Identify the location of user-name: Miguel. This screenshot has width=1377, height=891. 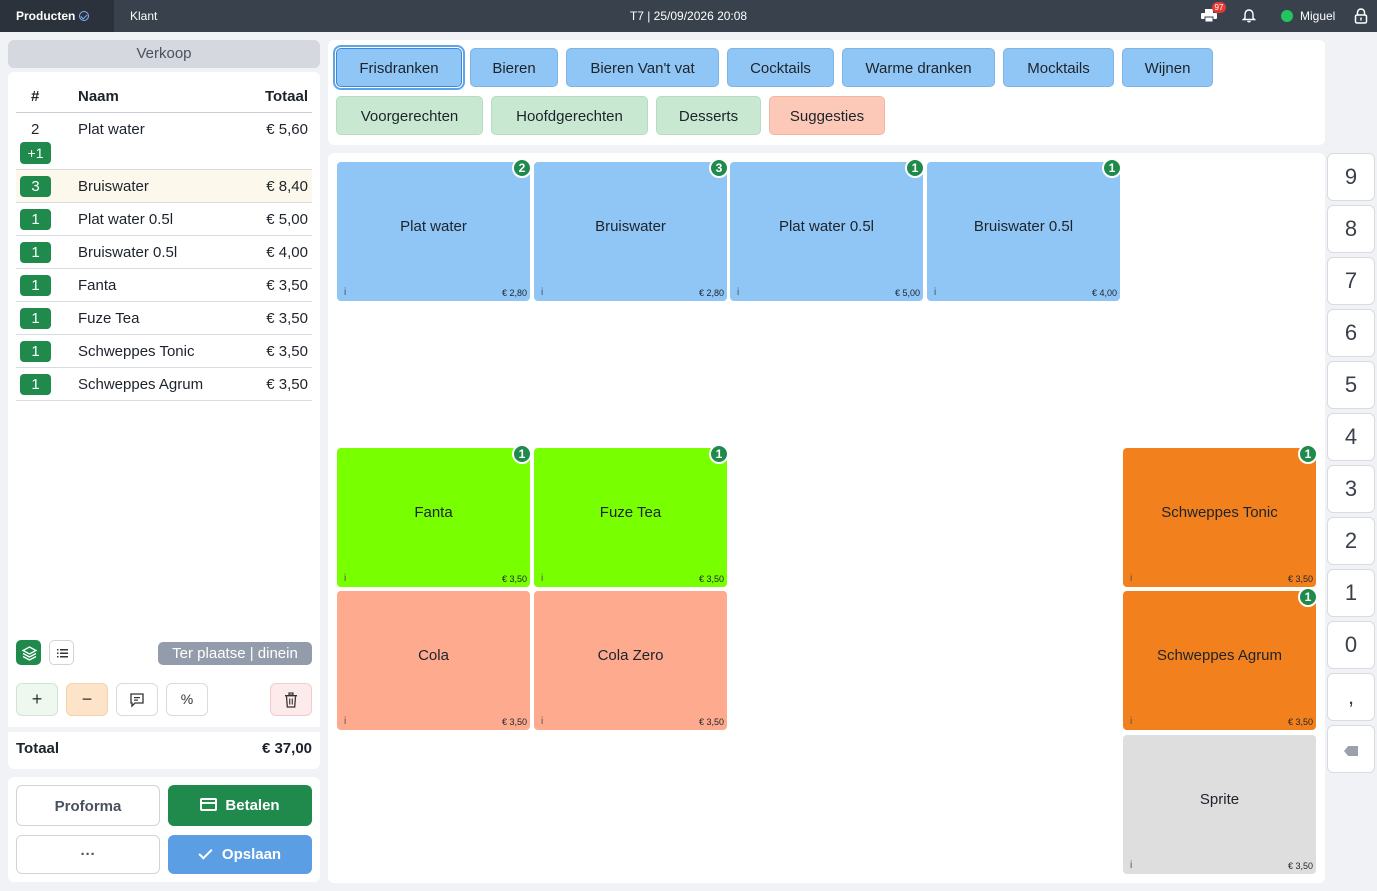
(1317, 16).